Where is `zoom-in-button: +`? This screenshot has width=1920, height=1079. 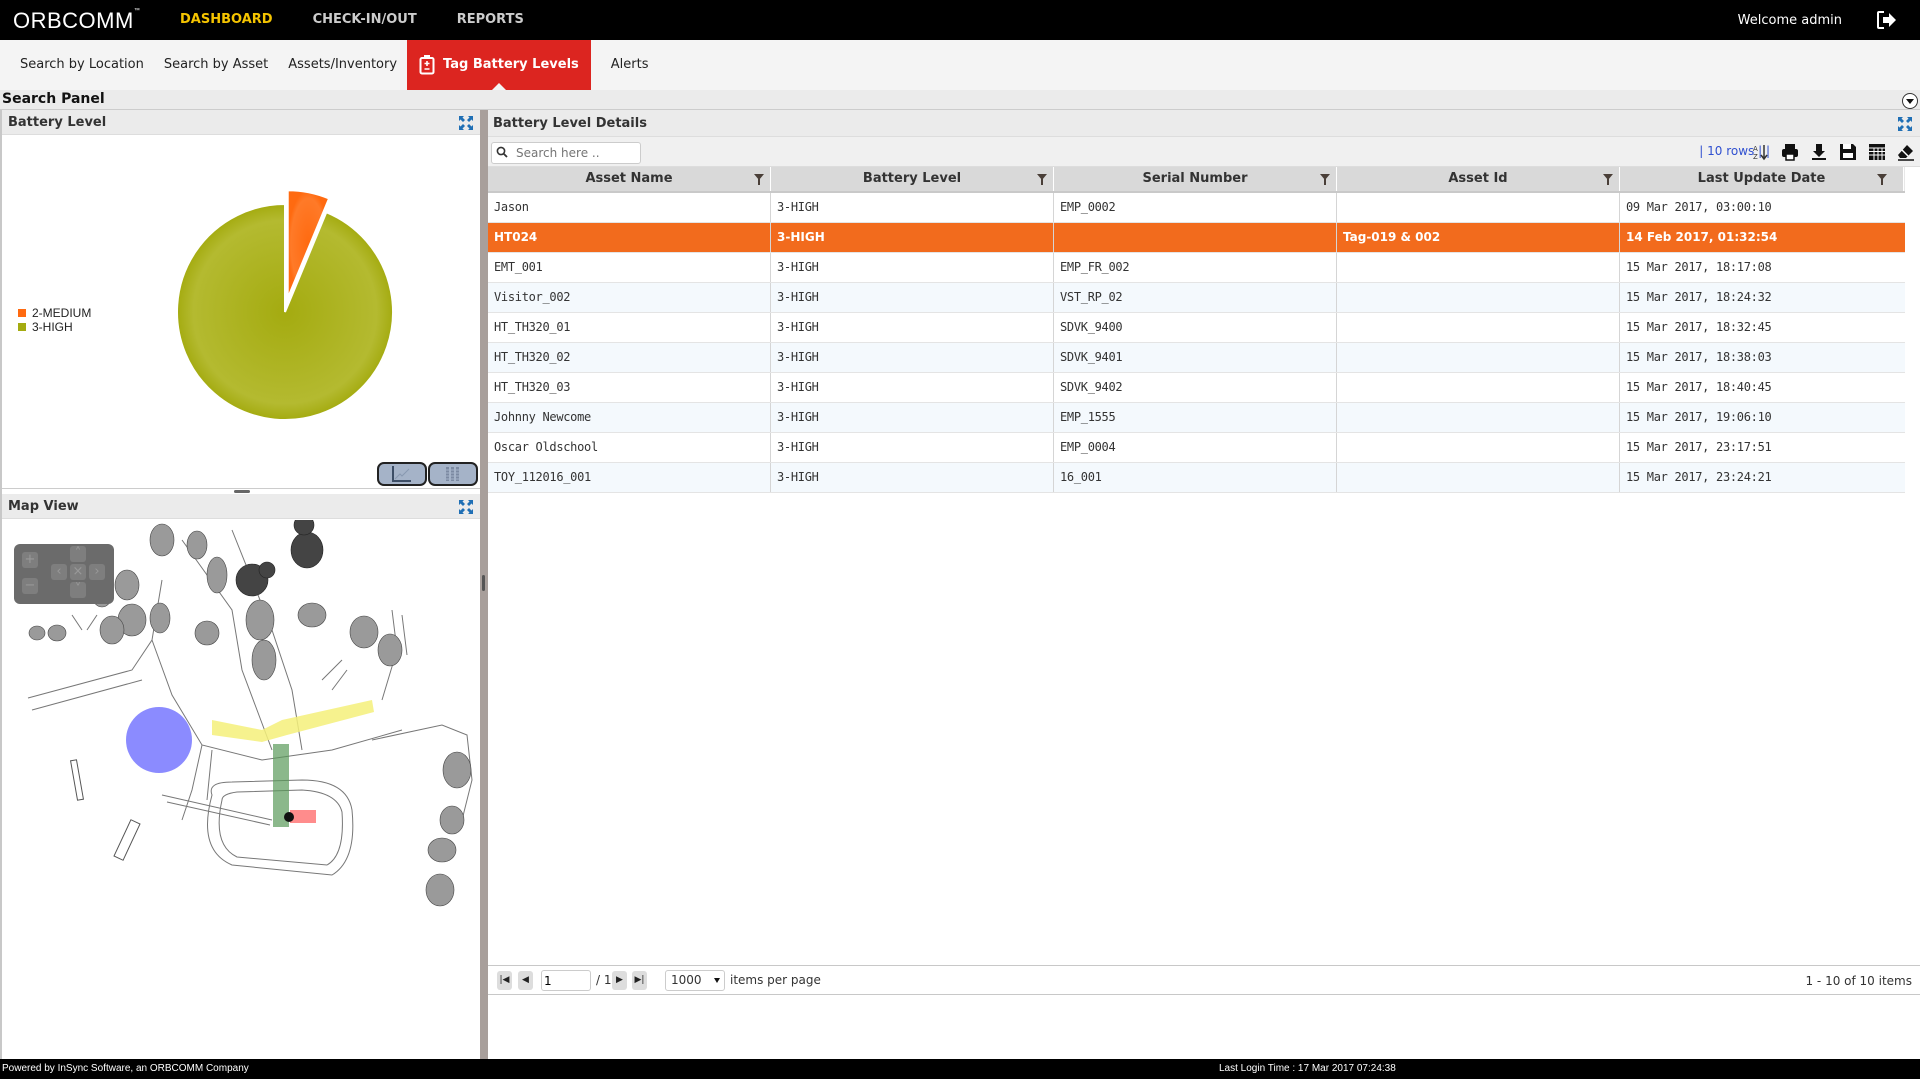 zoom-in-button: + is located at coordinates (30, 560).